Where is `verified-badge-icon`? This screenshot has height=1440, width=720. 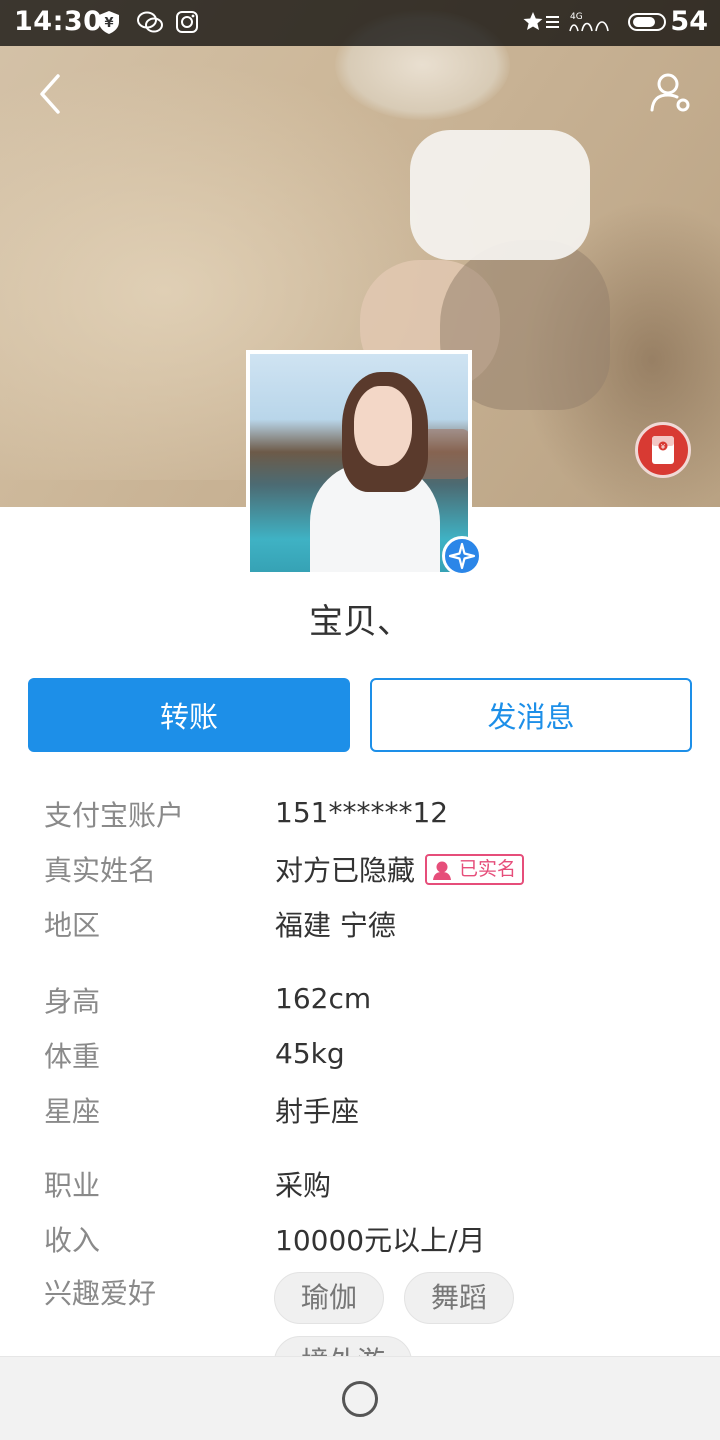 verified-badge-icon is located at coordinates (462, 556).